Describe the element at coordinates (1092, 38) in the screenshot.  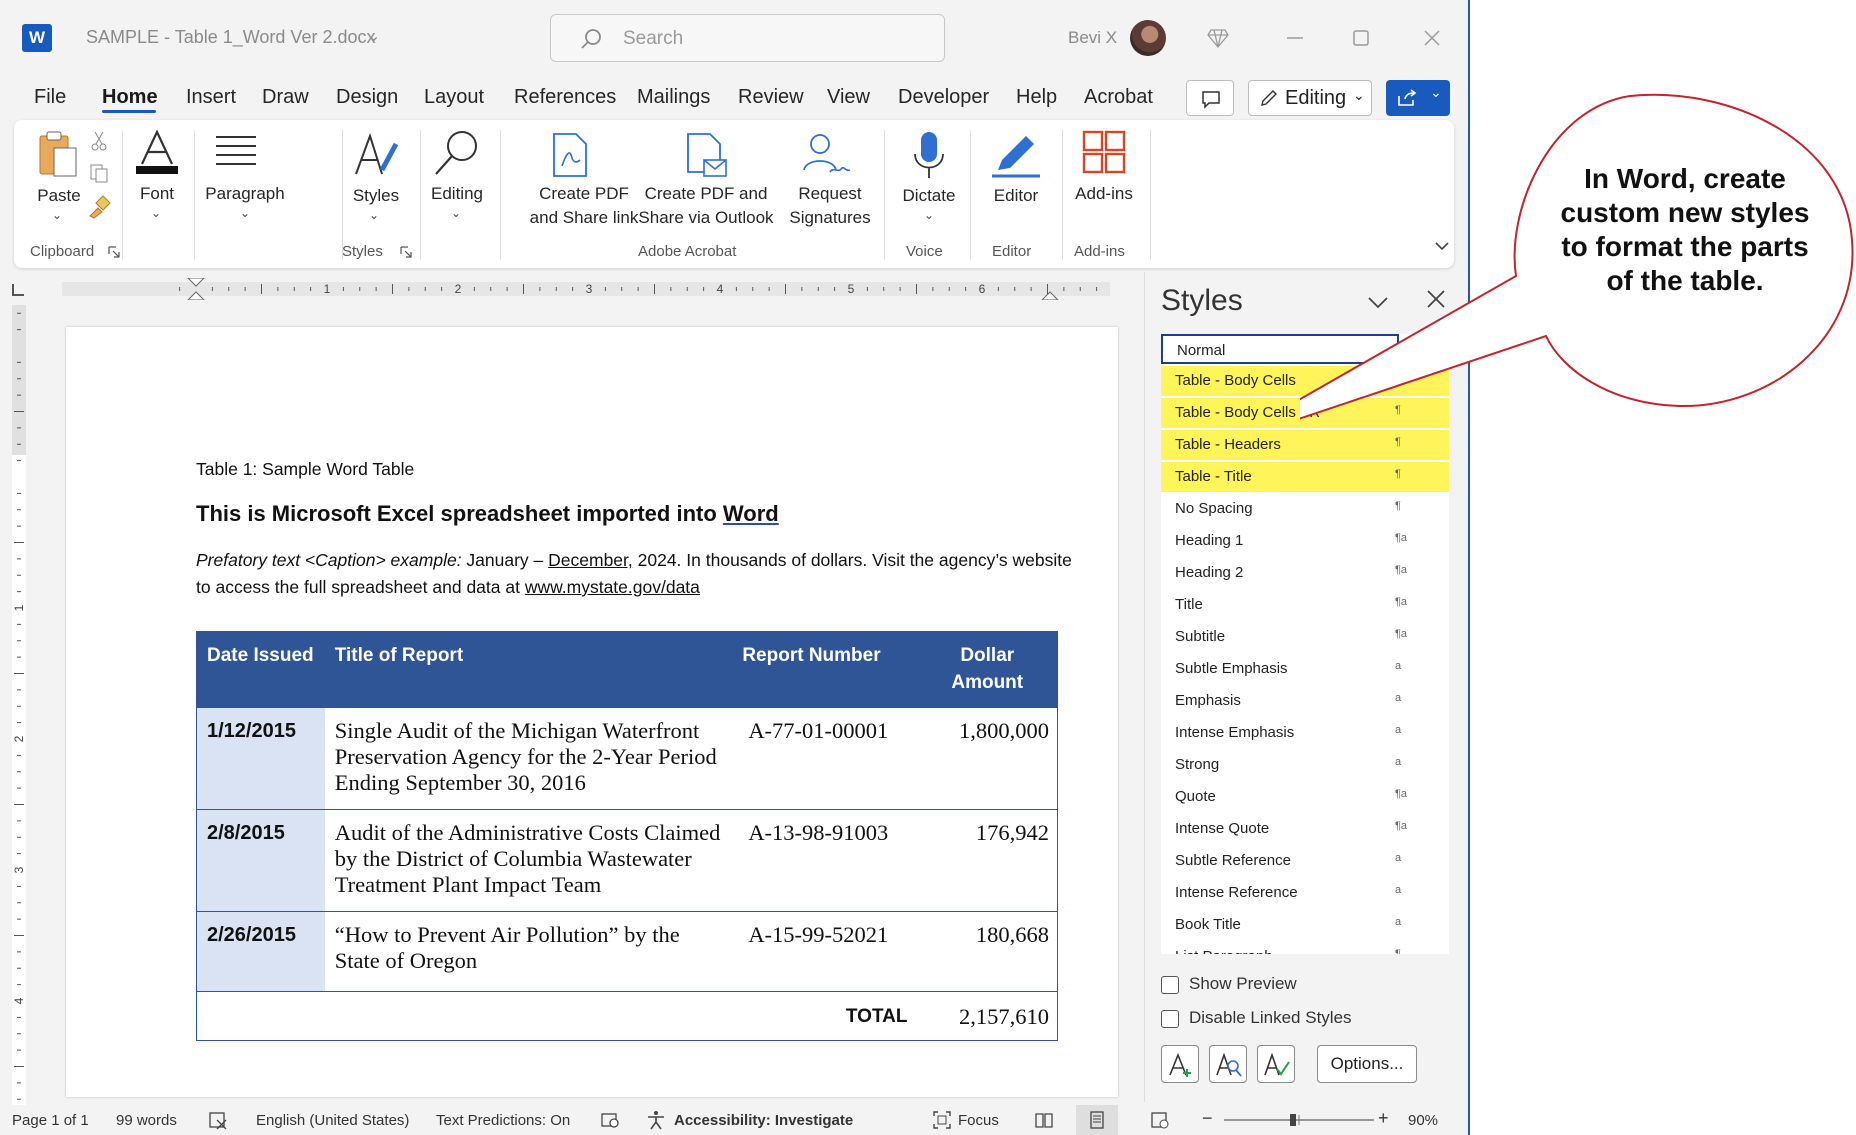
I see `user-name: Bevi X` at that location.